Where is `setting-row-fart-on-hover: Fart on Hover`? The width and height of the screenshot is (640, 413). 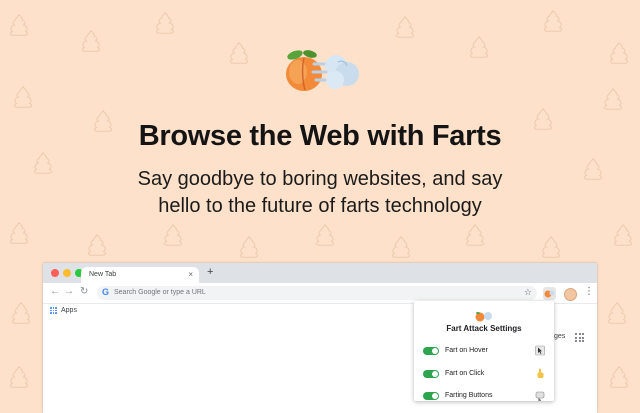 setting-row-fart-on-hover: Fart on Hover is located at coordinates (484, 351).